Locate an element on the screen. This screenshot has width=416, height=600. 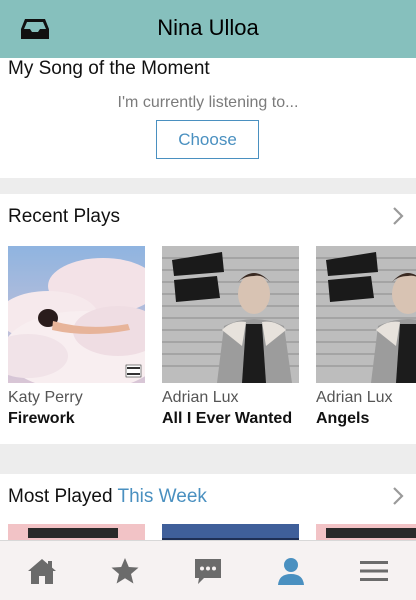
tab-menu is located at coordinates (373, 570).